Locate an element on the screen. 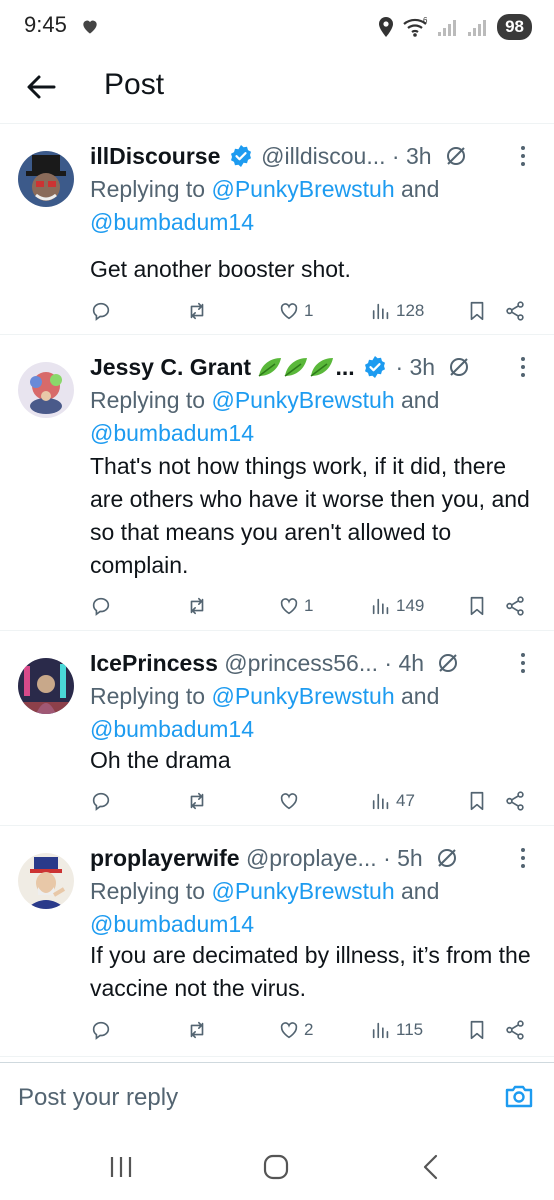 This screenshot has width=554, height=1200. display-name: Jessy C. Grant is located at coordinates (170, 367).